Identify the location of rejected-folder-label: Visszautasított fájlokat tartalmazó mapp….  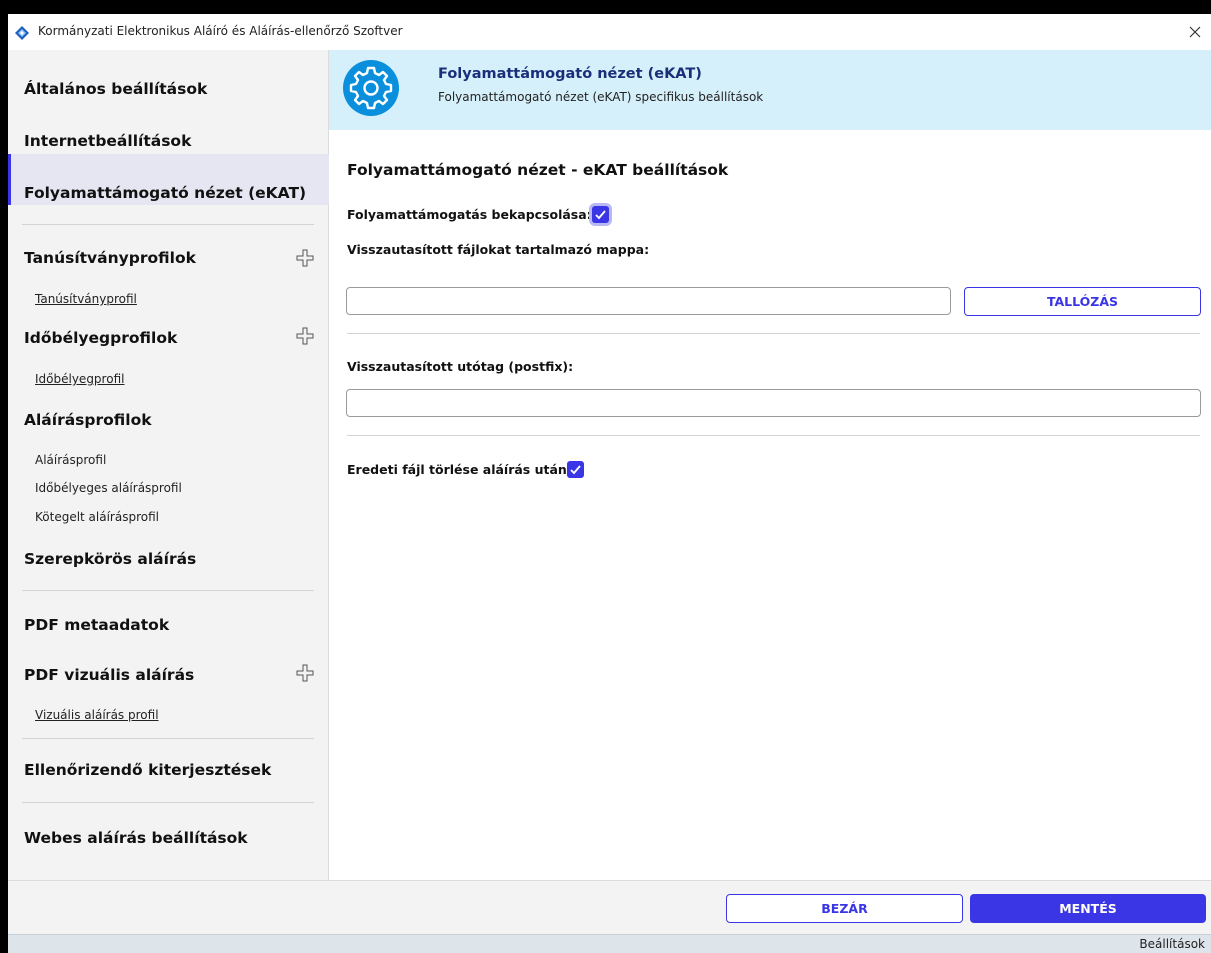
(498, 249).